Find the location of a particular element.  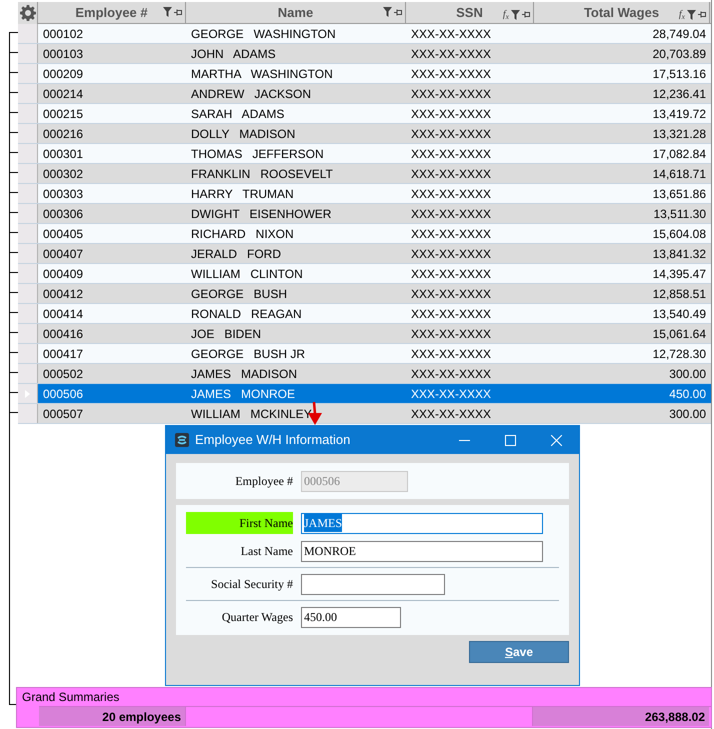

column-title: Name is located at coordinates (296, 13).